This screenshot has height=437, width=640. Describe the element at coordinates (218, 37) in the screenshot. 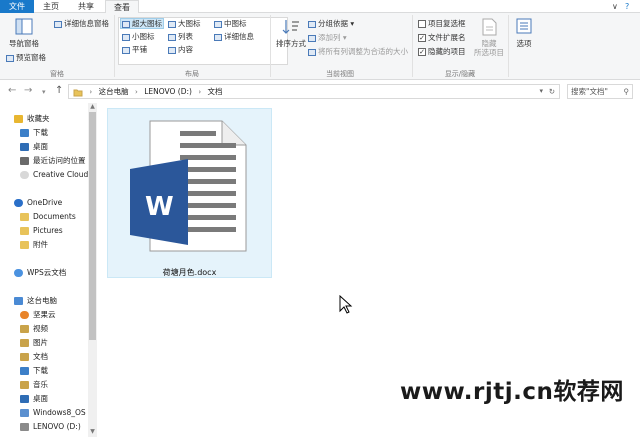

I see `details-icon` at that location.